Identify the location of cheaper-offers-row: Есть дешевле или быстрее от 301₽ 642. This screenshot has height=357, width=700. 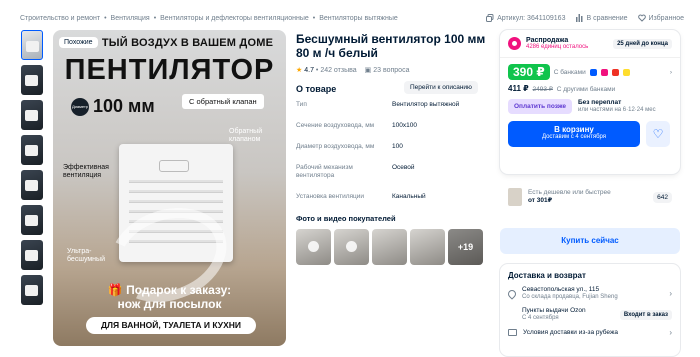
(590, 197).